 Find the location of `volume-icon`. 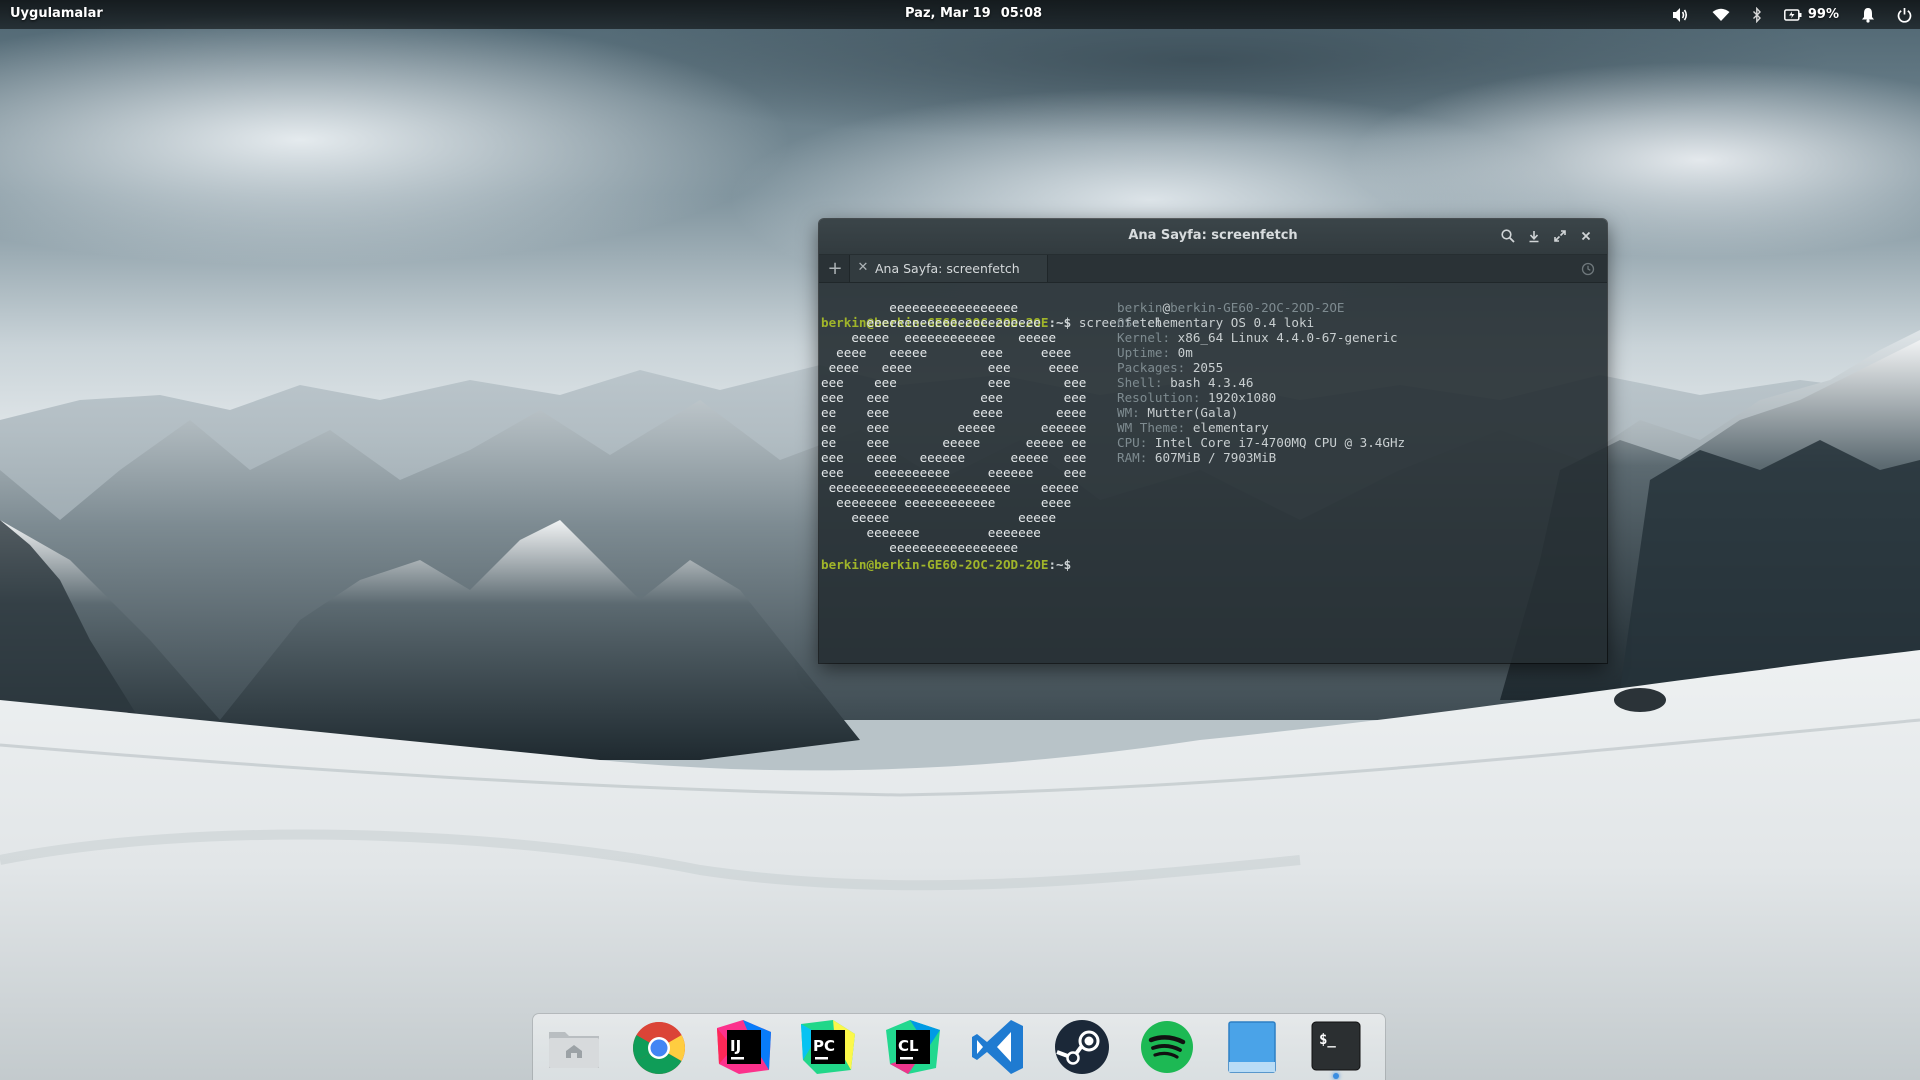

volume-icon is located at coordinates (1679, 14).